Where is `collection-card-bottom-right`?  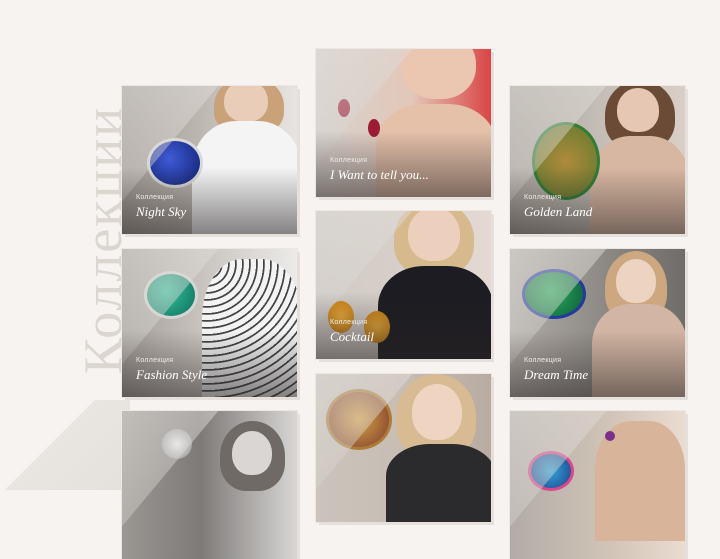
collection-card-bottom-right is located at coordinates (597, 485).